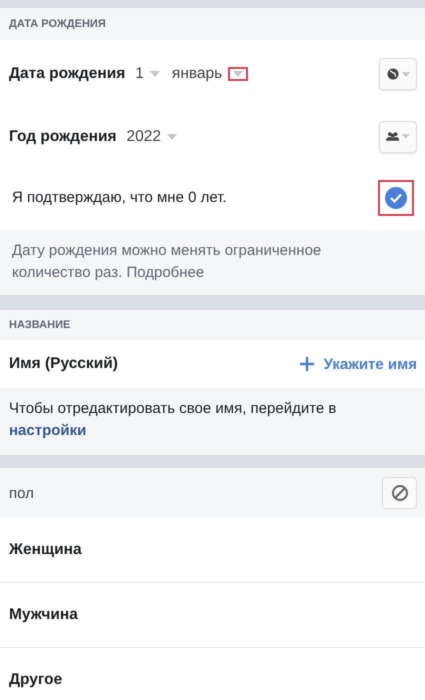 This screenshot has width=425, height=700. I want to click on globe-icon, so click(392, 74).